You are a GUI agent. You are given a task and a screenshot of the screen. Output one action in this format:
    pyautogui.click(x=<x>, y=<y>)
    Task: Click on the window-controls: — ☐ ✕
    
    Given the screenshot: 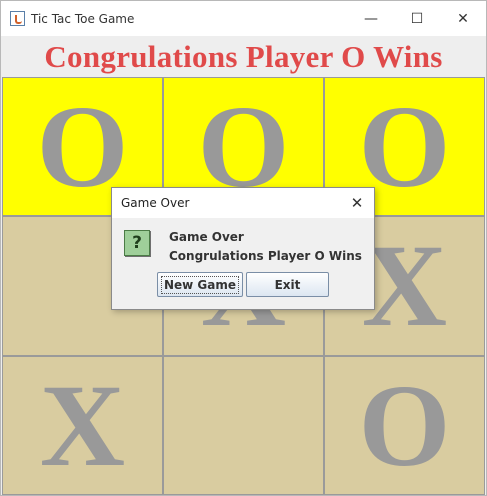 What is the action you would take?
    pyautogui.click(x=417, y=18)
    